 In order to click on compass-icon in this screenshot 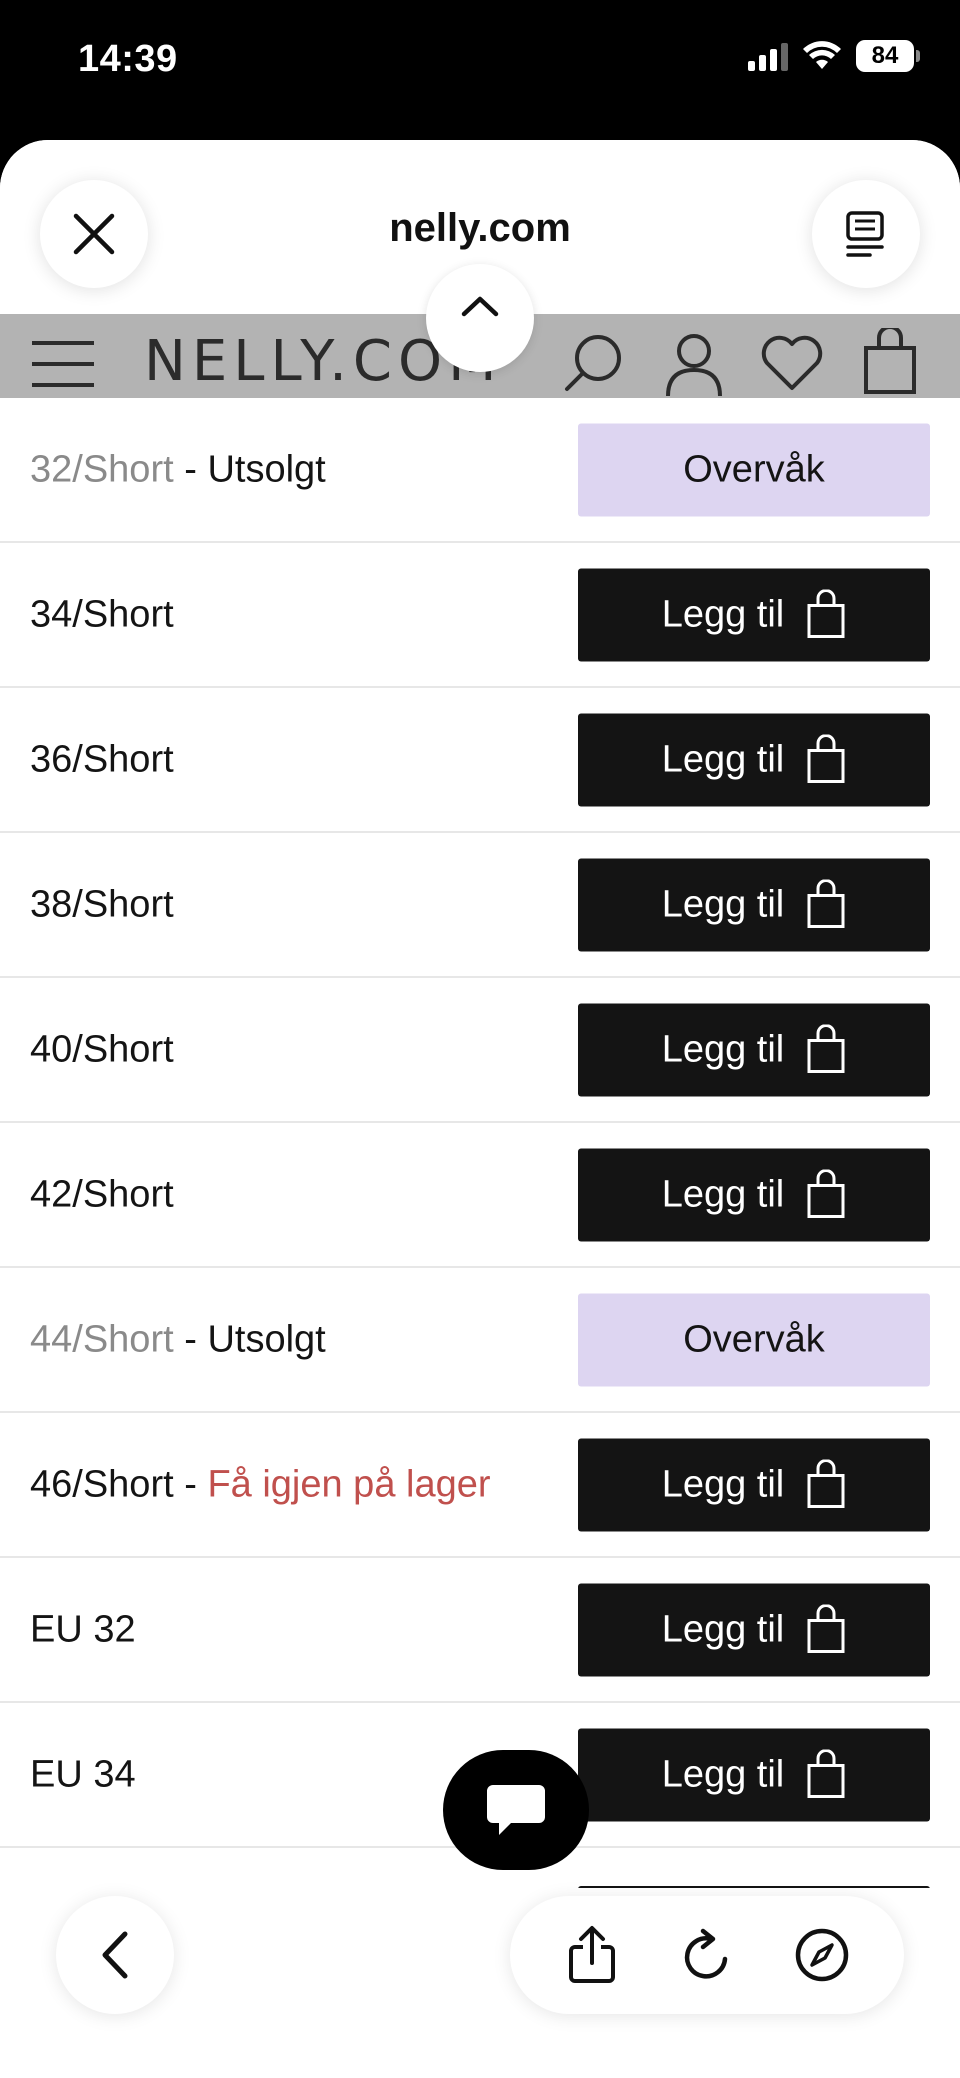, I will do `click(822, 1955)`.